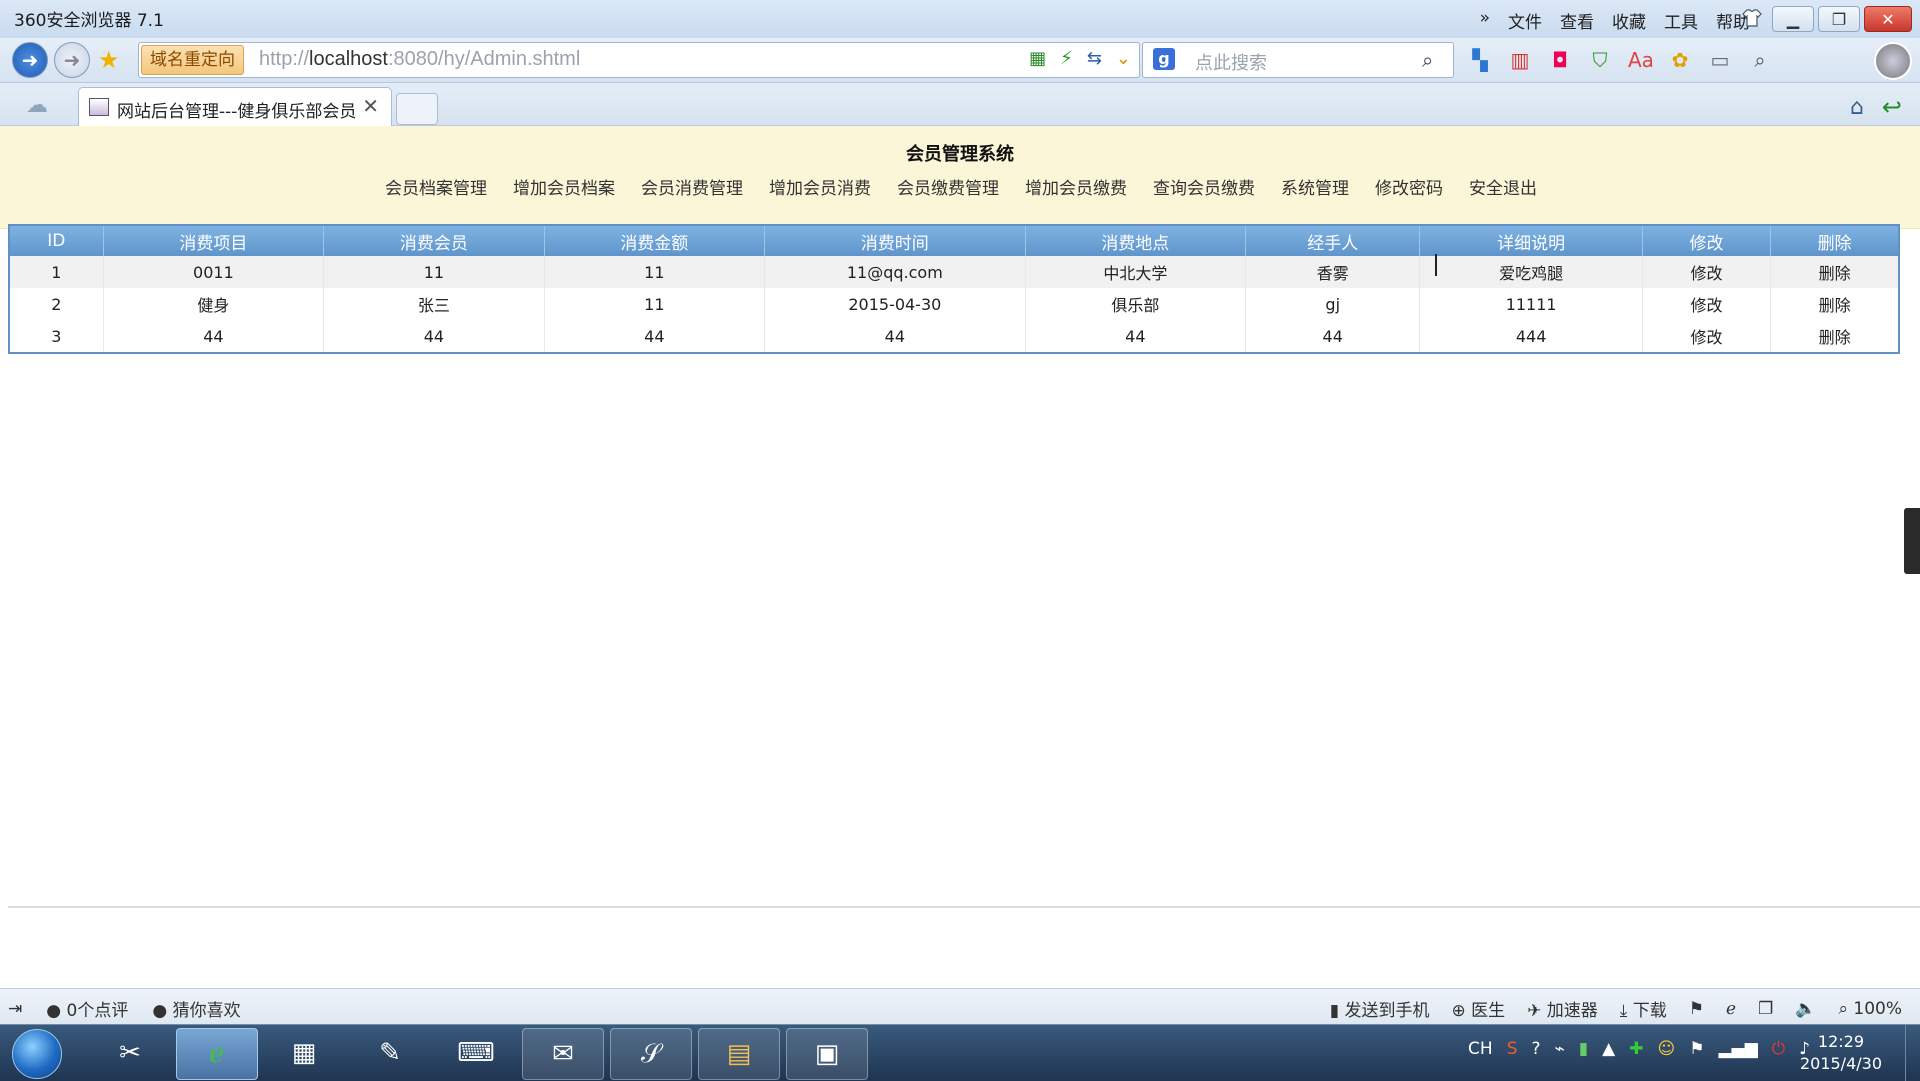  I want to click on cell-handler: 香雾, so click(1333, 272).